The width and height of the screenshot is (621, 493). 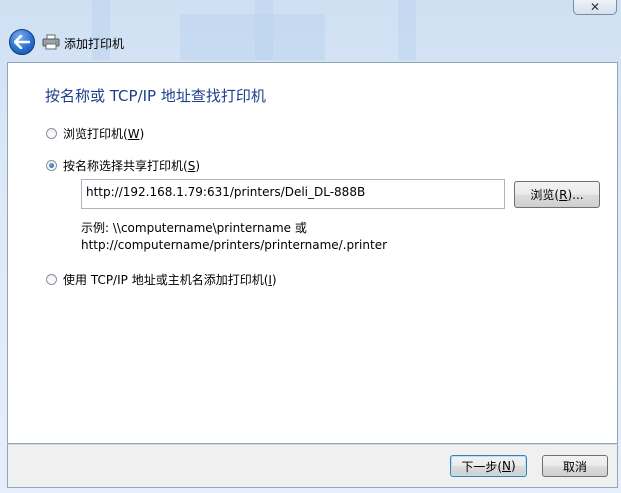 I want to click on cancel-button: 取消, so click(x=575, y=466).